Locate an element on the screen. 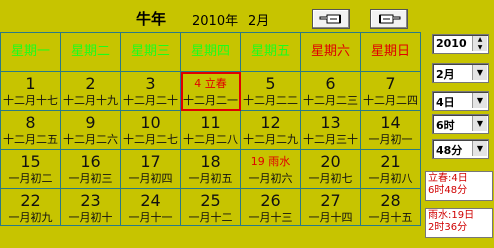 Image resolution: width=494 pixels, height=248 pixels. minute-select: 48分 ▼ is located at coordinates (460, 149).